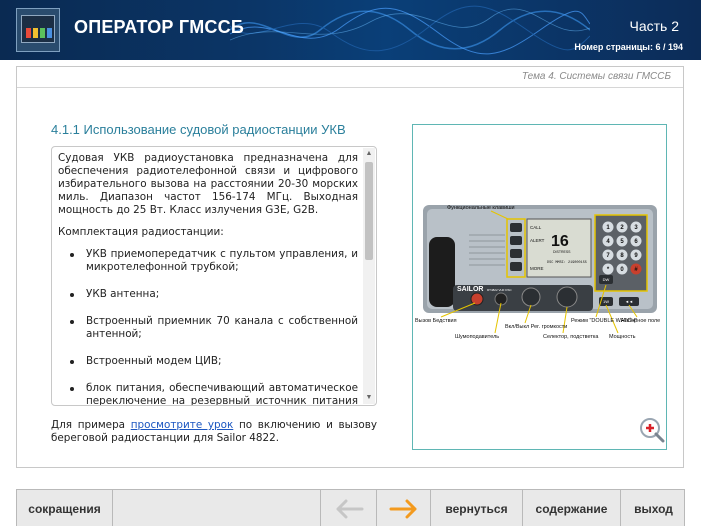  Describe the element at coordinates (536, 327) in the screenshot. I see `label-power-volume: Вкл/Выкл Рег. громкости` at that location.